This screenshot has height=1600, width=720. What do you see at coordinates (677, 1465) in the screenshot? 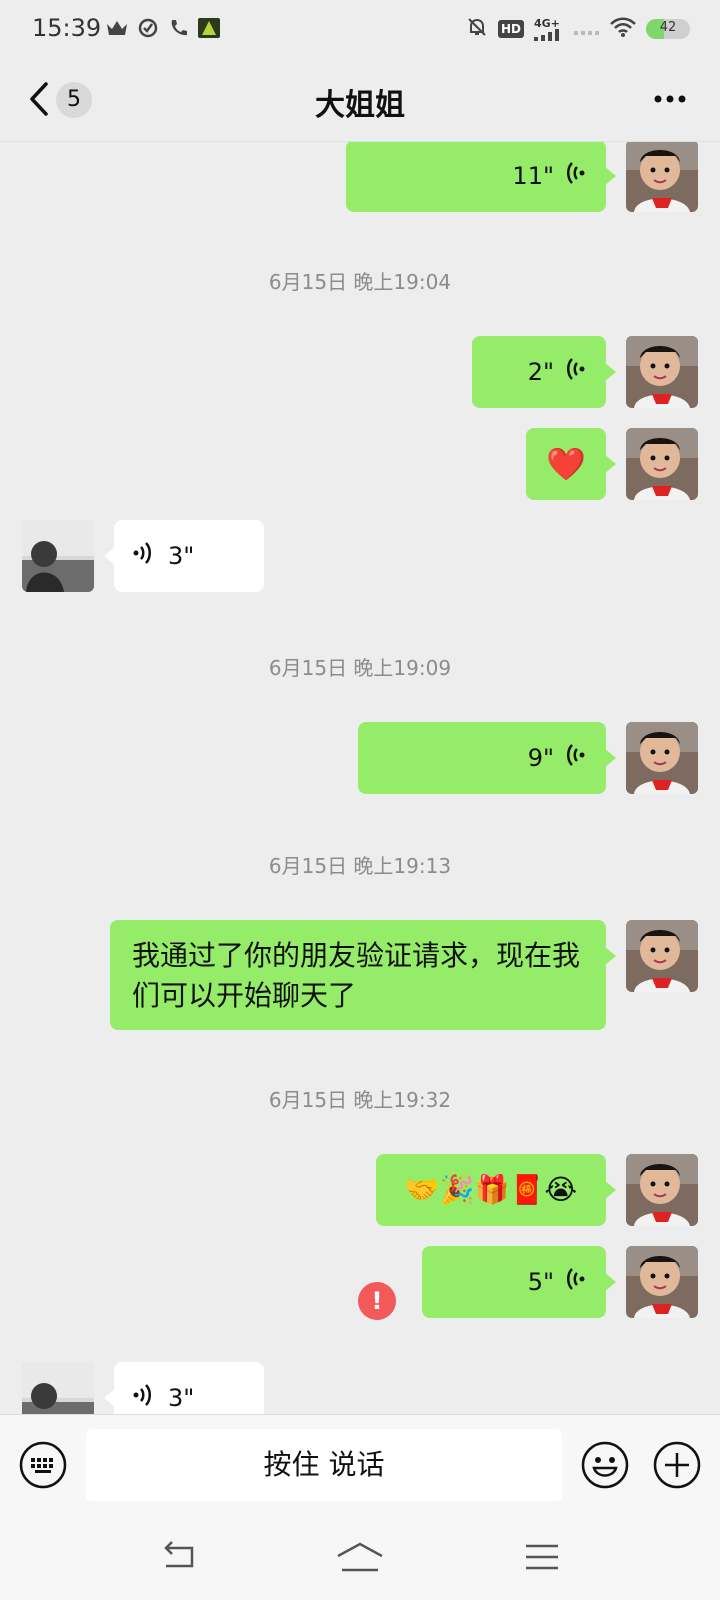
I see `plus-icon` at bounding box center [677, 1465].